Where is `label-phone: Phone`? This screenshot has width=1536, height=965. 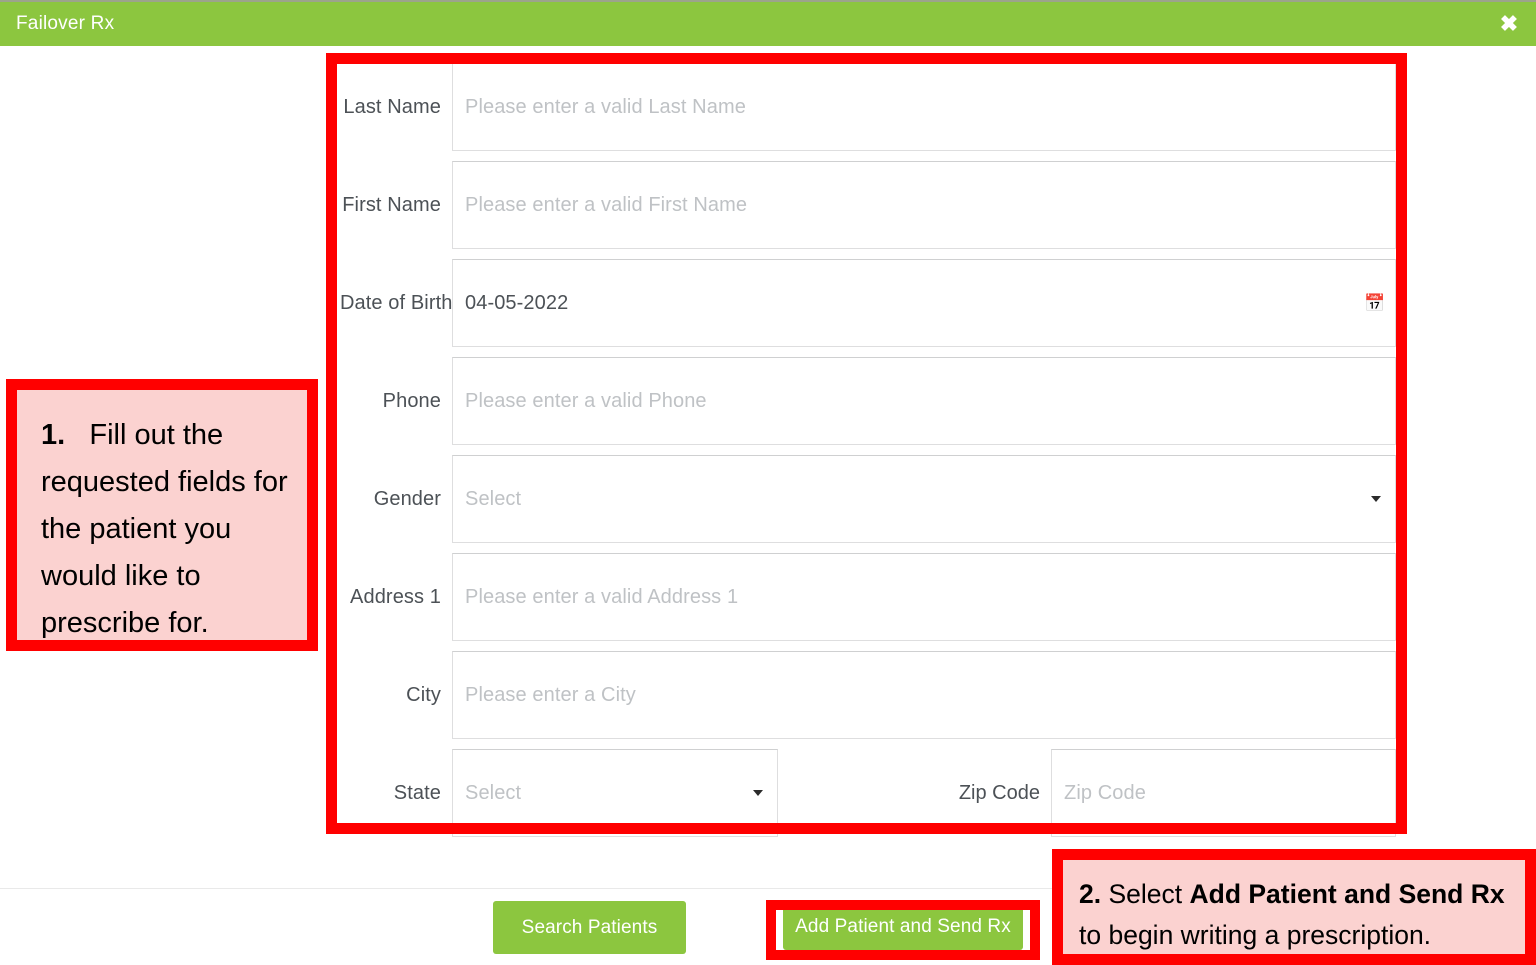 label-phone: Phone is located at coordinates (411, 400).